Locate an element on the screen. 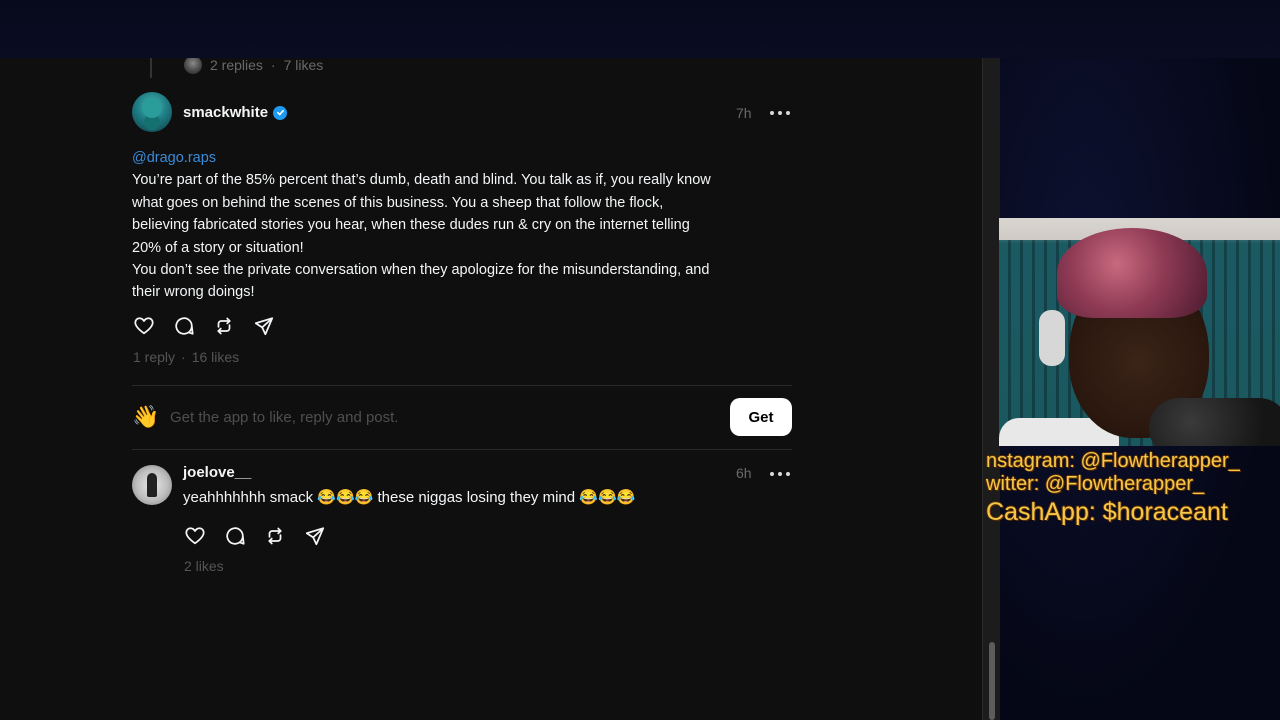 Image resolution: width=1280 pixels, height=720 pixels. instagram-handle: nstagram: @Flowtherapper_ is located at coordinates (1113, 461).